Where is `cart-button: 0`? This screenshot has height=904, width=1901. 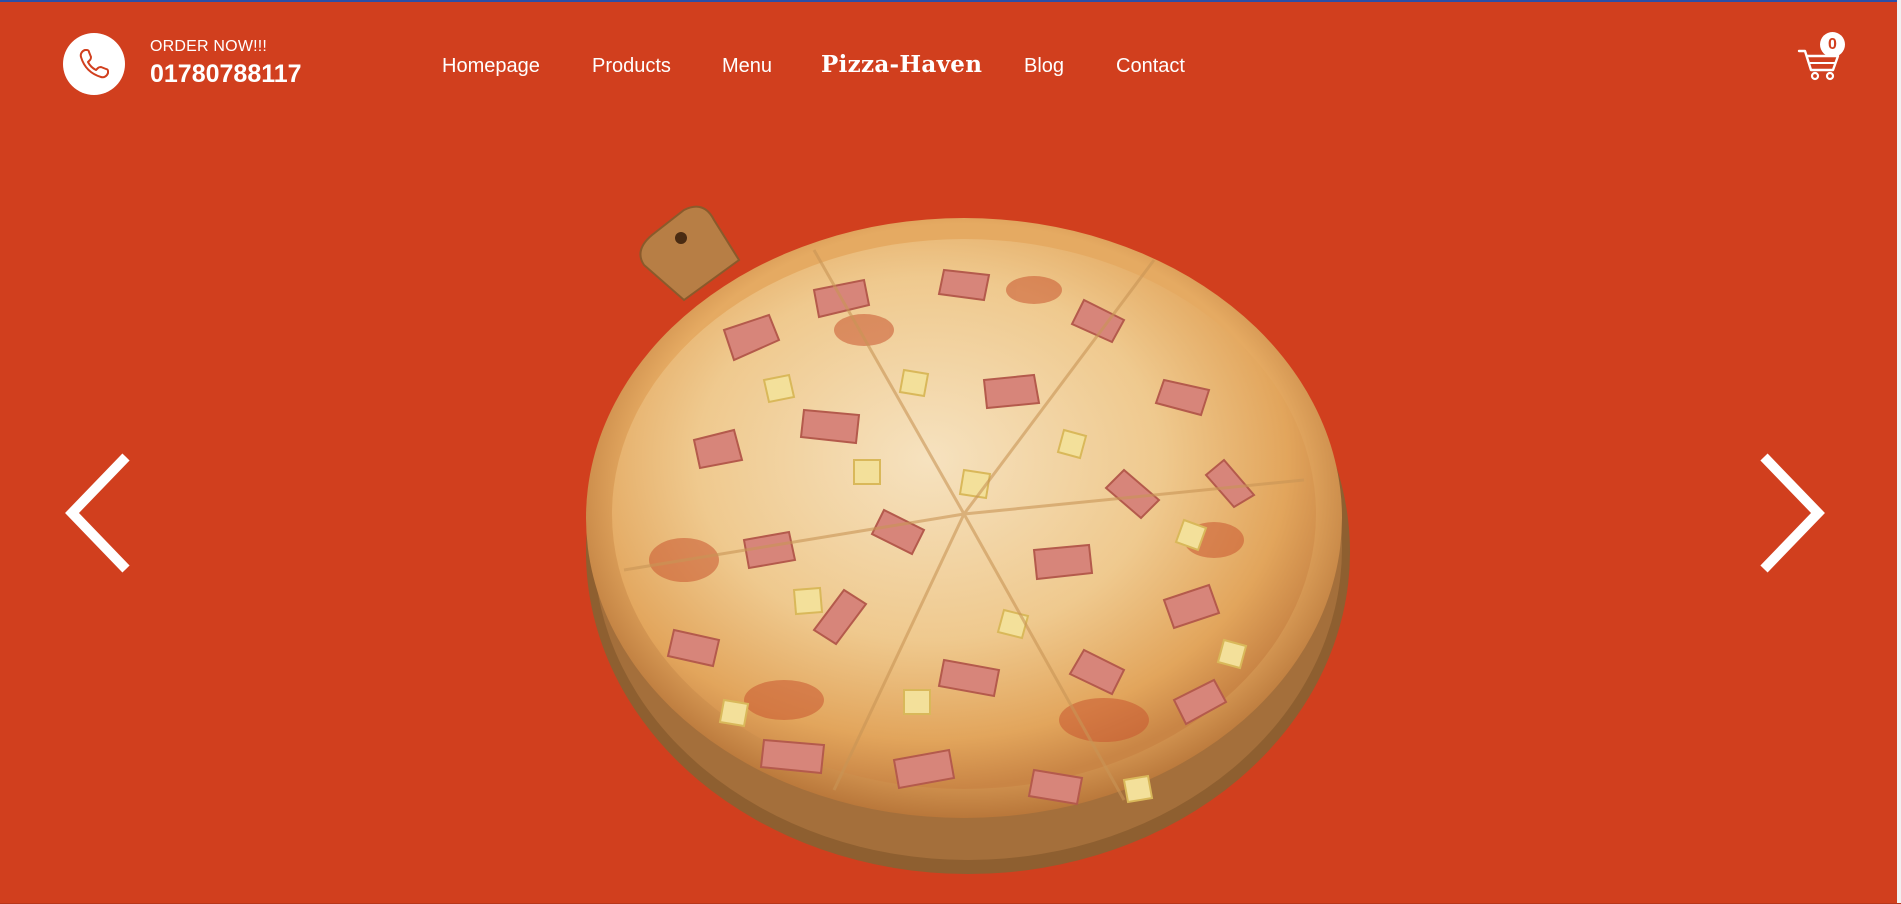
cart-button: 0 is located at coordinates (1820, 57).